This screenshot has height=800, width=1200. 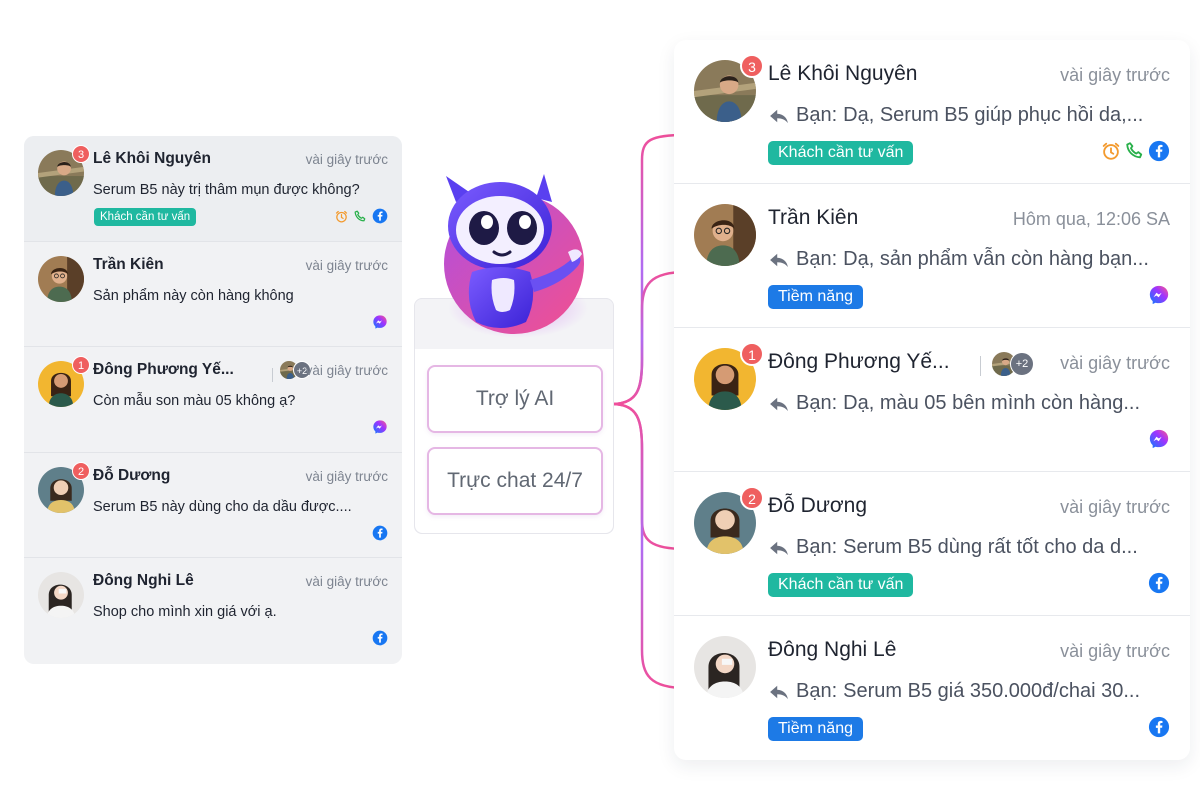 I want to click on message-preview: Sản phẩm này còn hàng không, so click(x=193, y=295).